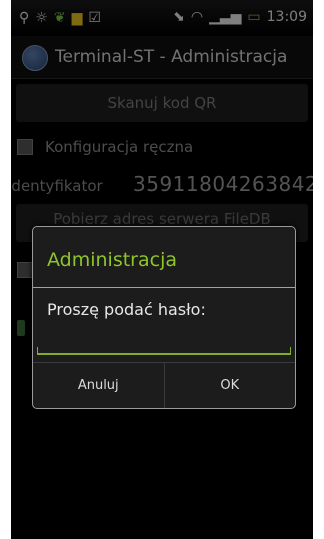 The height and width of the screenshot is (539, 324). Describe the element at coordinates (126, 309) in the screenshot. I see `dialog-message: Proszę podać hasło:` at that location.